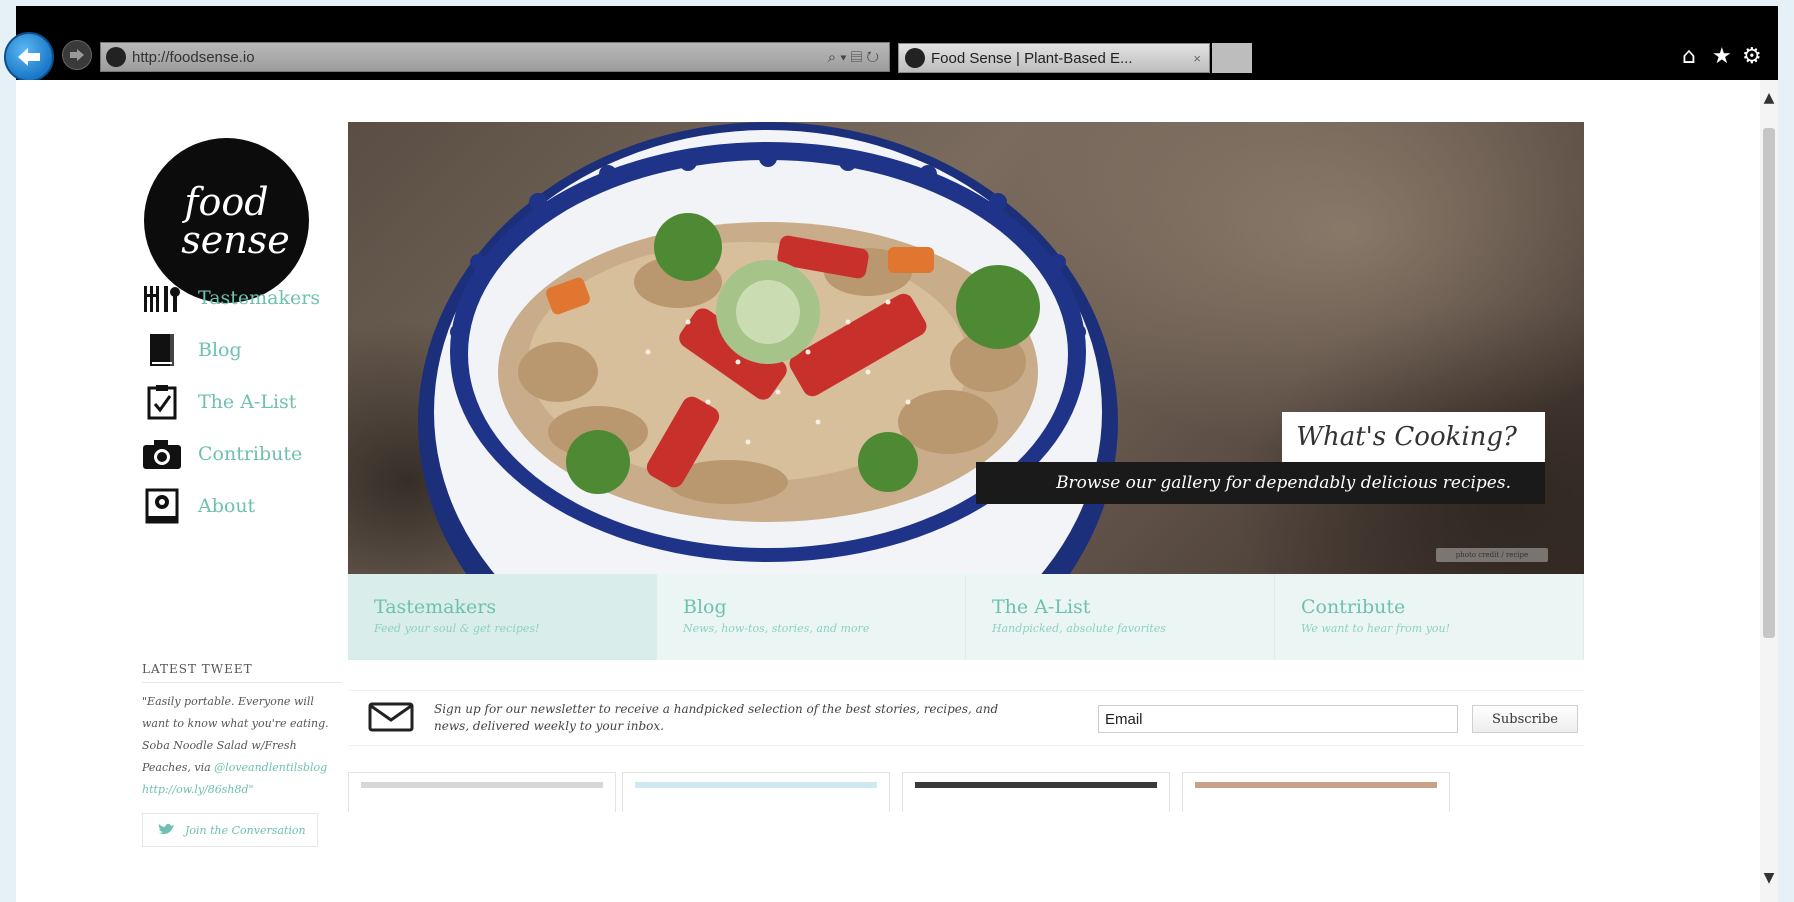 This screenshot has width=1794, height=902. I want to click on tweet-handle-link: @loveandlentilsblog, so click(270, 767).